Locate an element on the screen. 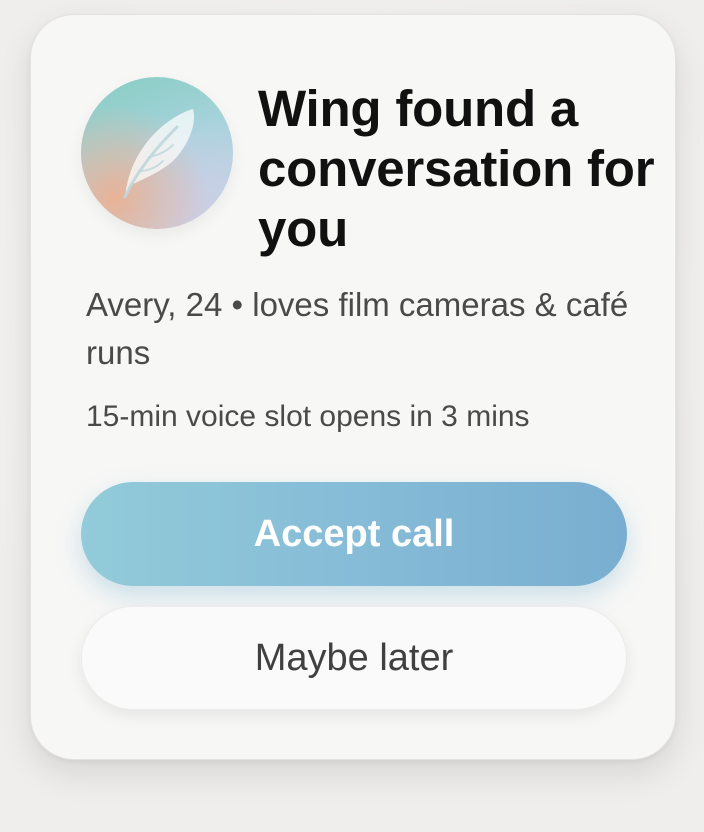  maybe-later-button: Maybe later is located at coordinates (354, 658).